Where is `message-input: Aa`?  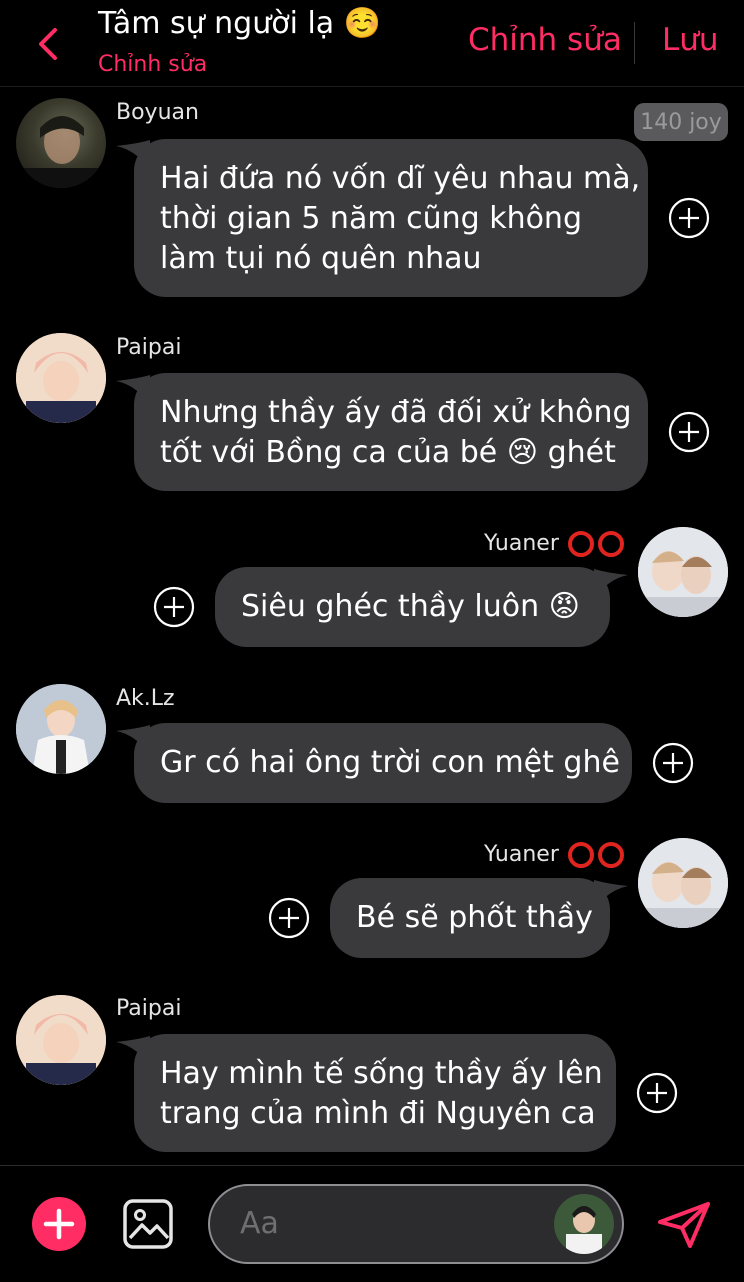
message-input: Aa is located at coordinates (416, 1224).